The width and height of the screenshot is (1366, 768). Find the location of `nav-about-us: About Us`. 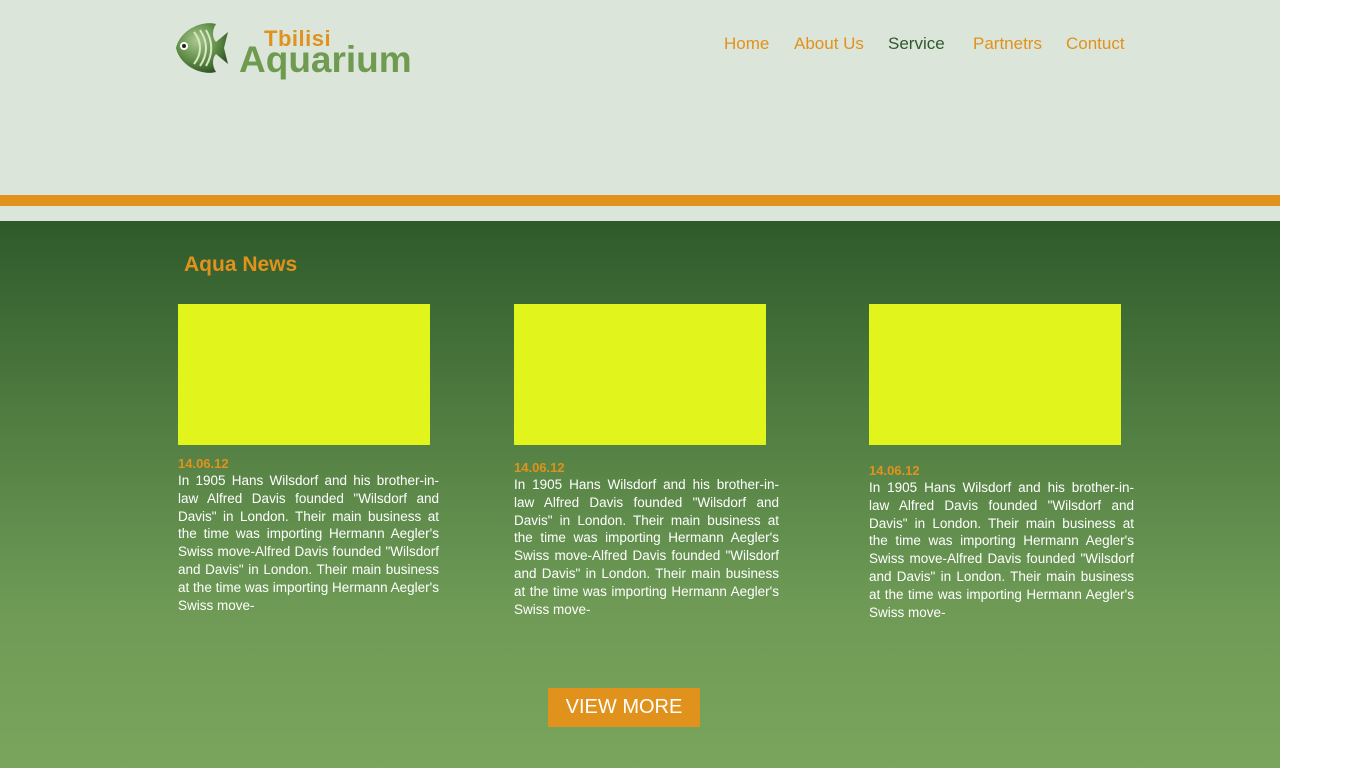

nav-about-us: About Us is located at coordinates (829, 44).